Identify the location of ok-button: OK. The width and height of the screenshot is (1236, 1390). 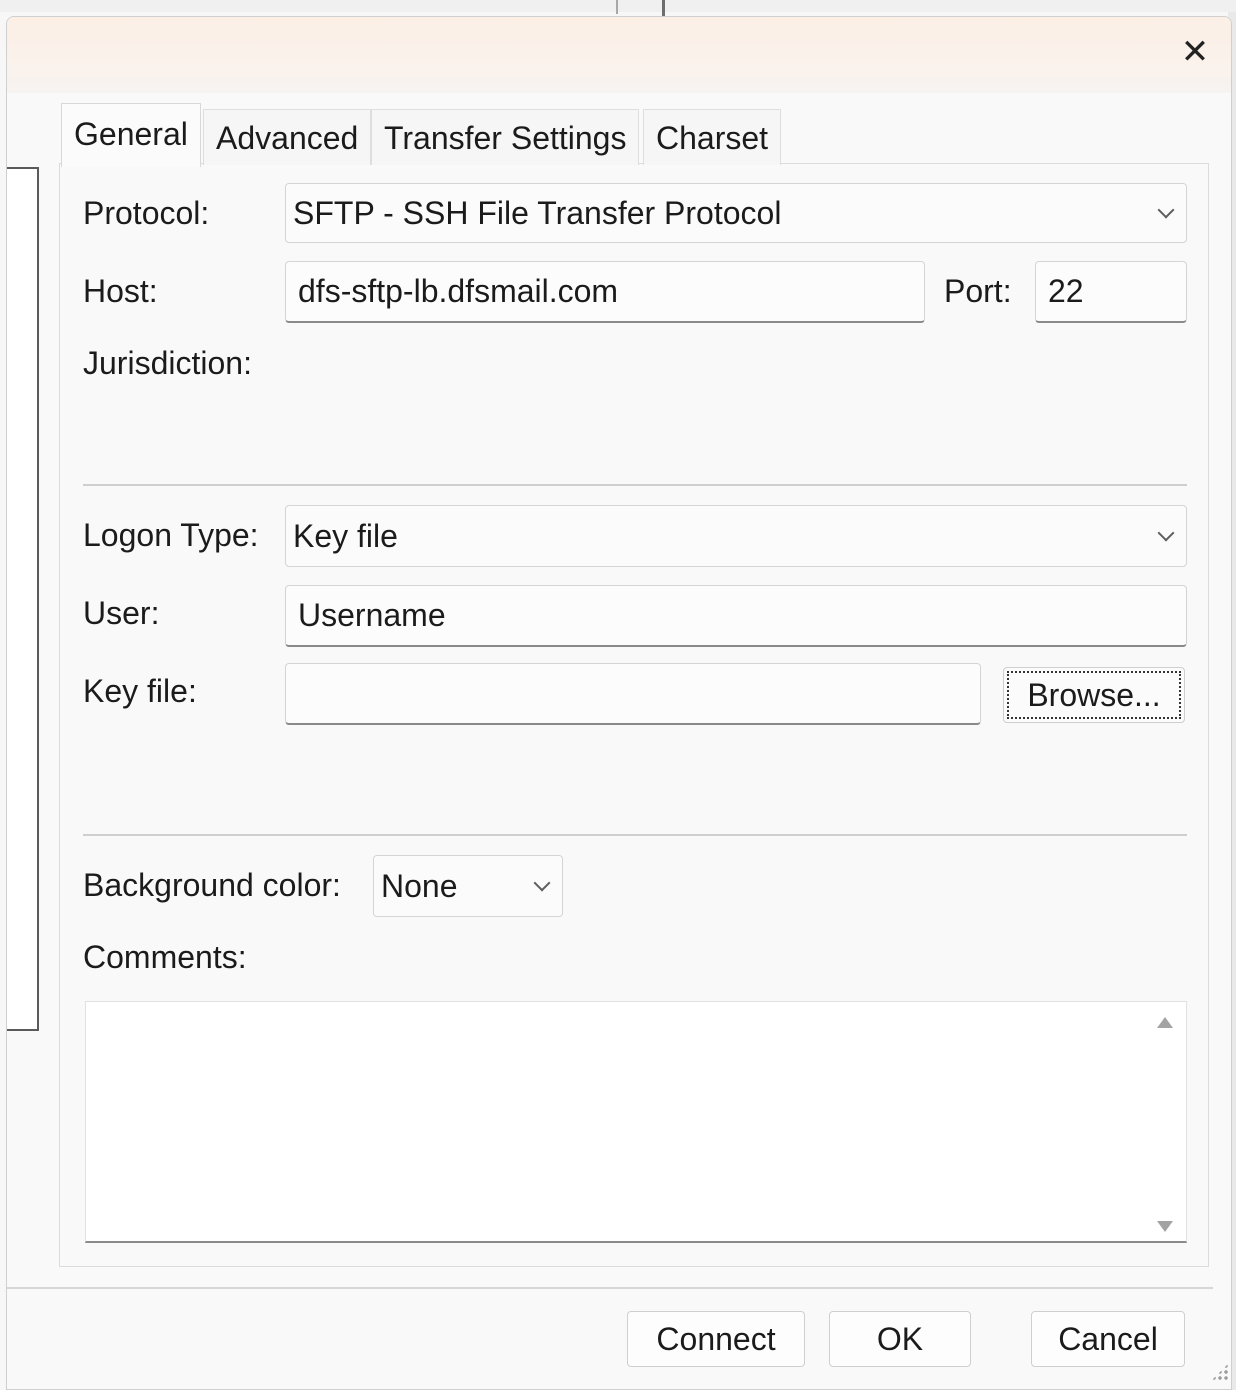
(900, 1339).